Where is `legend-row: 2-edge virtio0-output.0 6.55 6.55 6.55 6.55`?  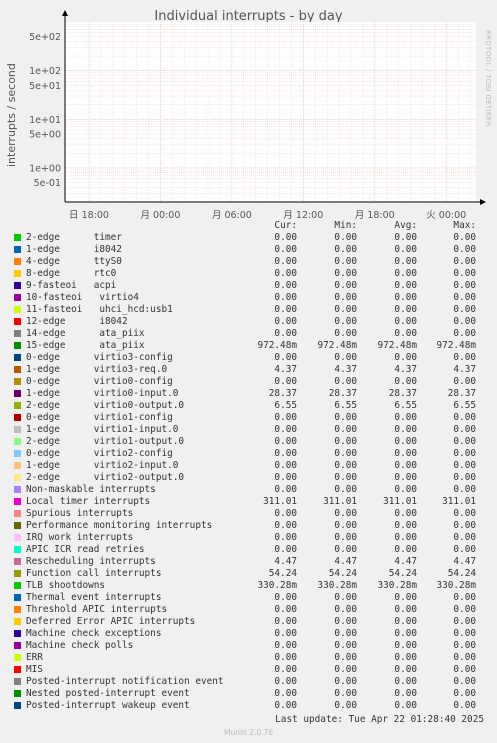
legend-row: 2-edge virtio0-output.0 6.55 6.55 6.55 6.55 is located at coordinates (252, 406).